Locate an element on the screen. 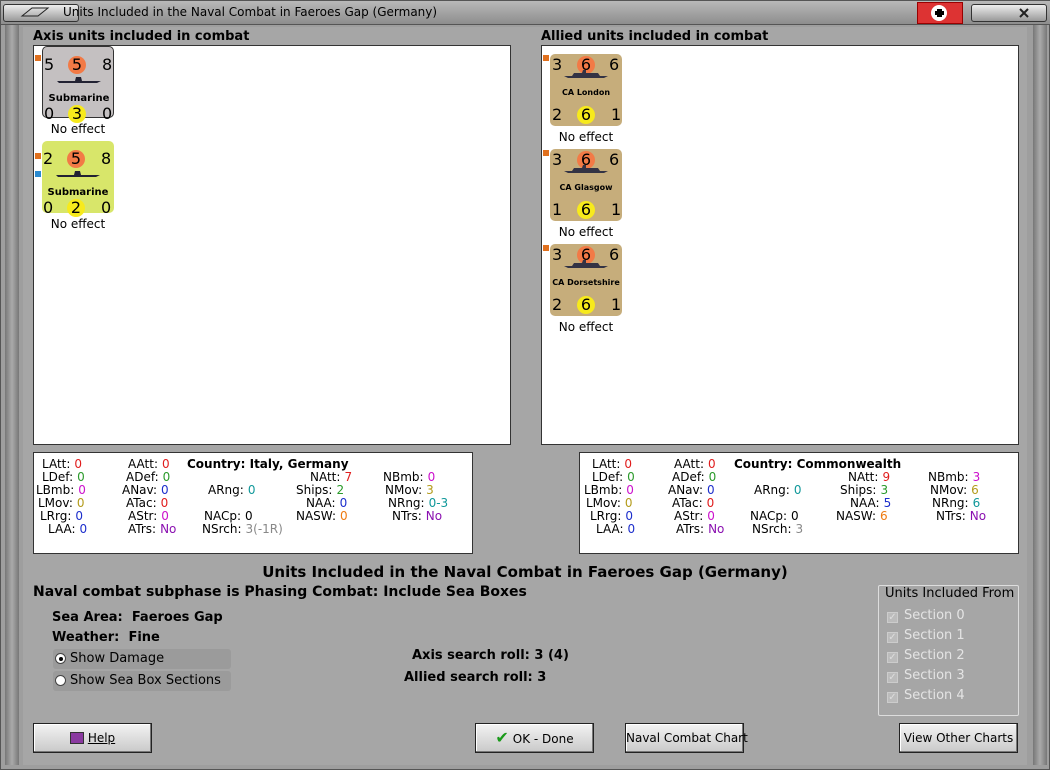 The width and height of the screenshot is (1050, 770). unit-low-mid: 3 is located at coordinates (77, 114).